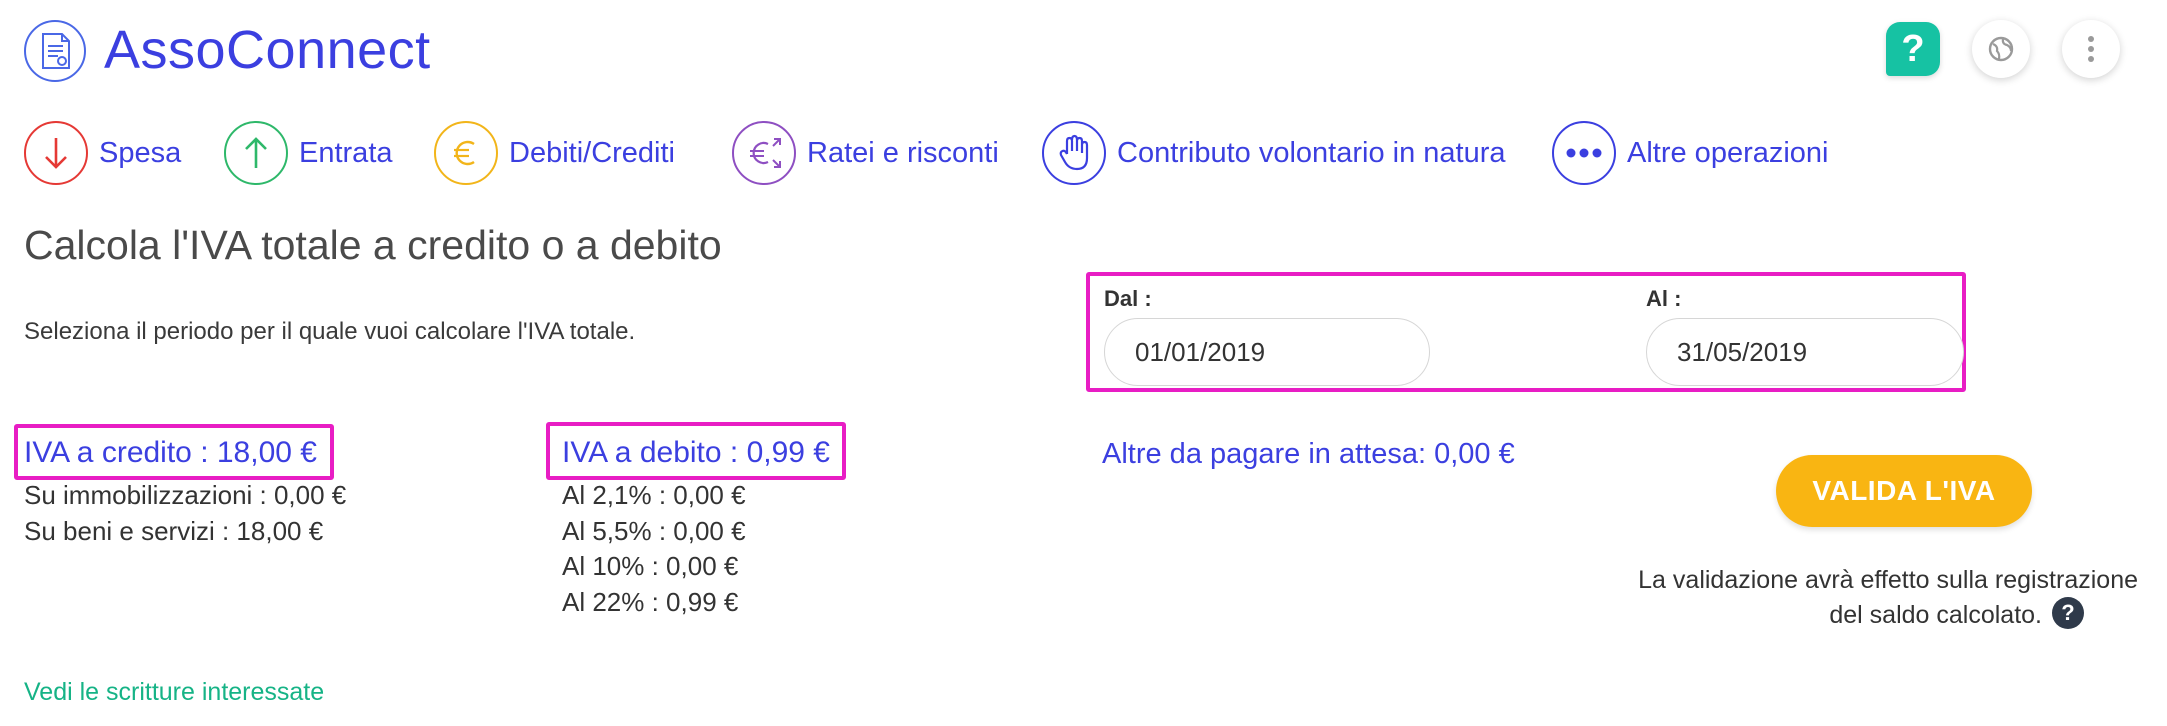 Image resolution: width=2167 pixels, height=726 pixels. Describe the element at coordinates (1584, 153) in the screenshot. I see `more-dots-icon` at that location.